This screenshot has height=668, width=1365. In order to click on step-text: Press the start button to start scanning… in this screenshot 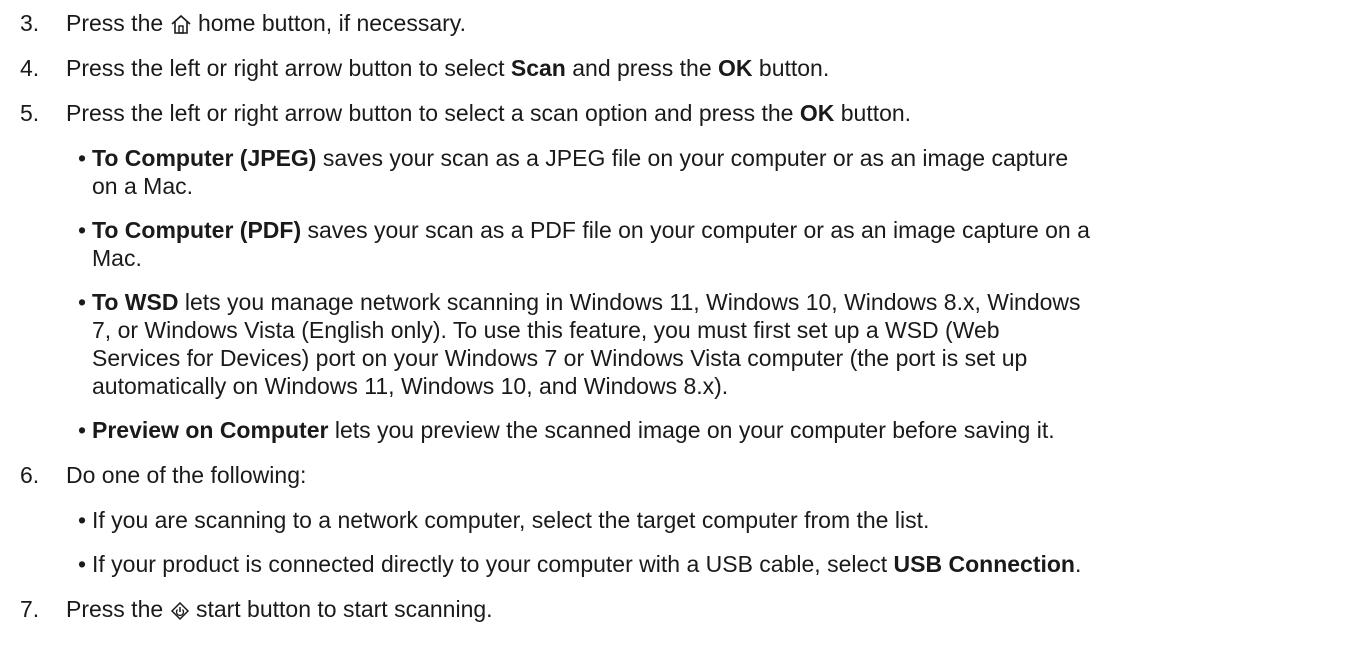, I will do `click(711, 611)`.